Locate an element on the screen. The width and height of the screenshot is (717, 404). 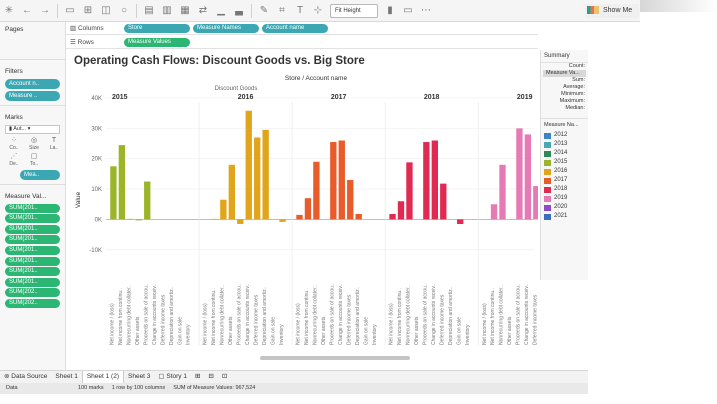
new-dashboard-tab-icon: ⊟ is located at coordinates (210, 377).